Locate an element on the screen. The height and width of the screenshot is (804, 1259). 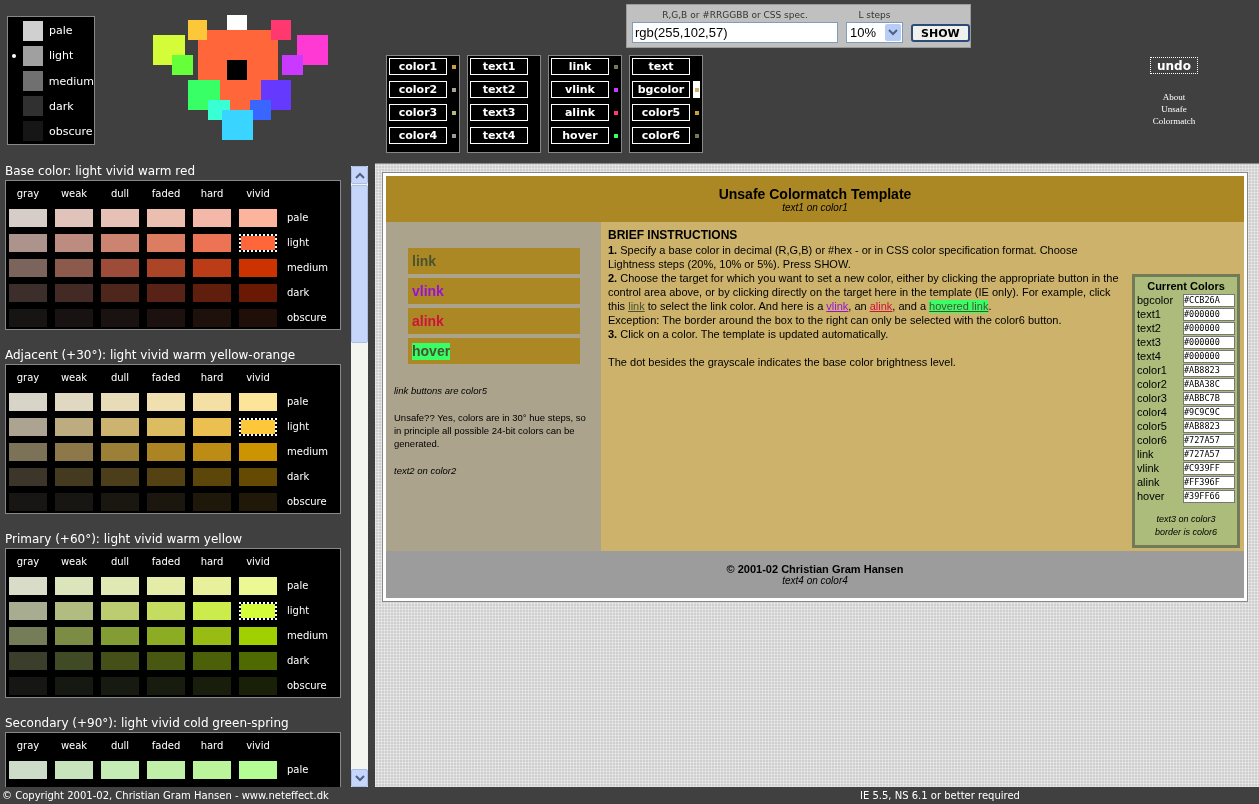
hex-value-field: #39FF66 is located at coordinates (1209, 496).